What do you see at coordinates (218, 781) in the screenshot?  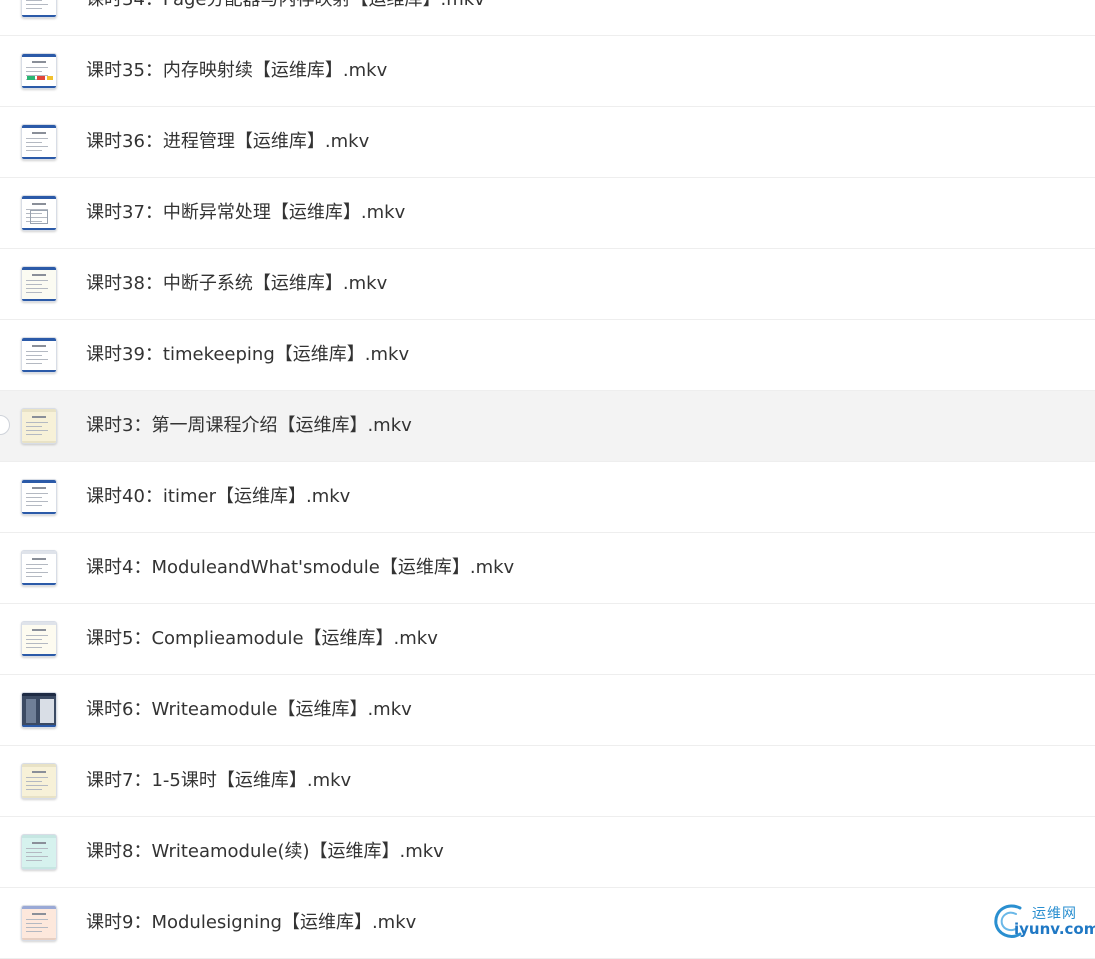 I see `file-name: 课时7：1-5课时【运维库】.mkv` at bounding box center [218, 781].